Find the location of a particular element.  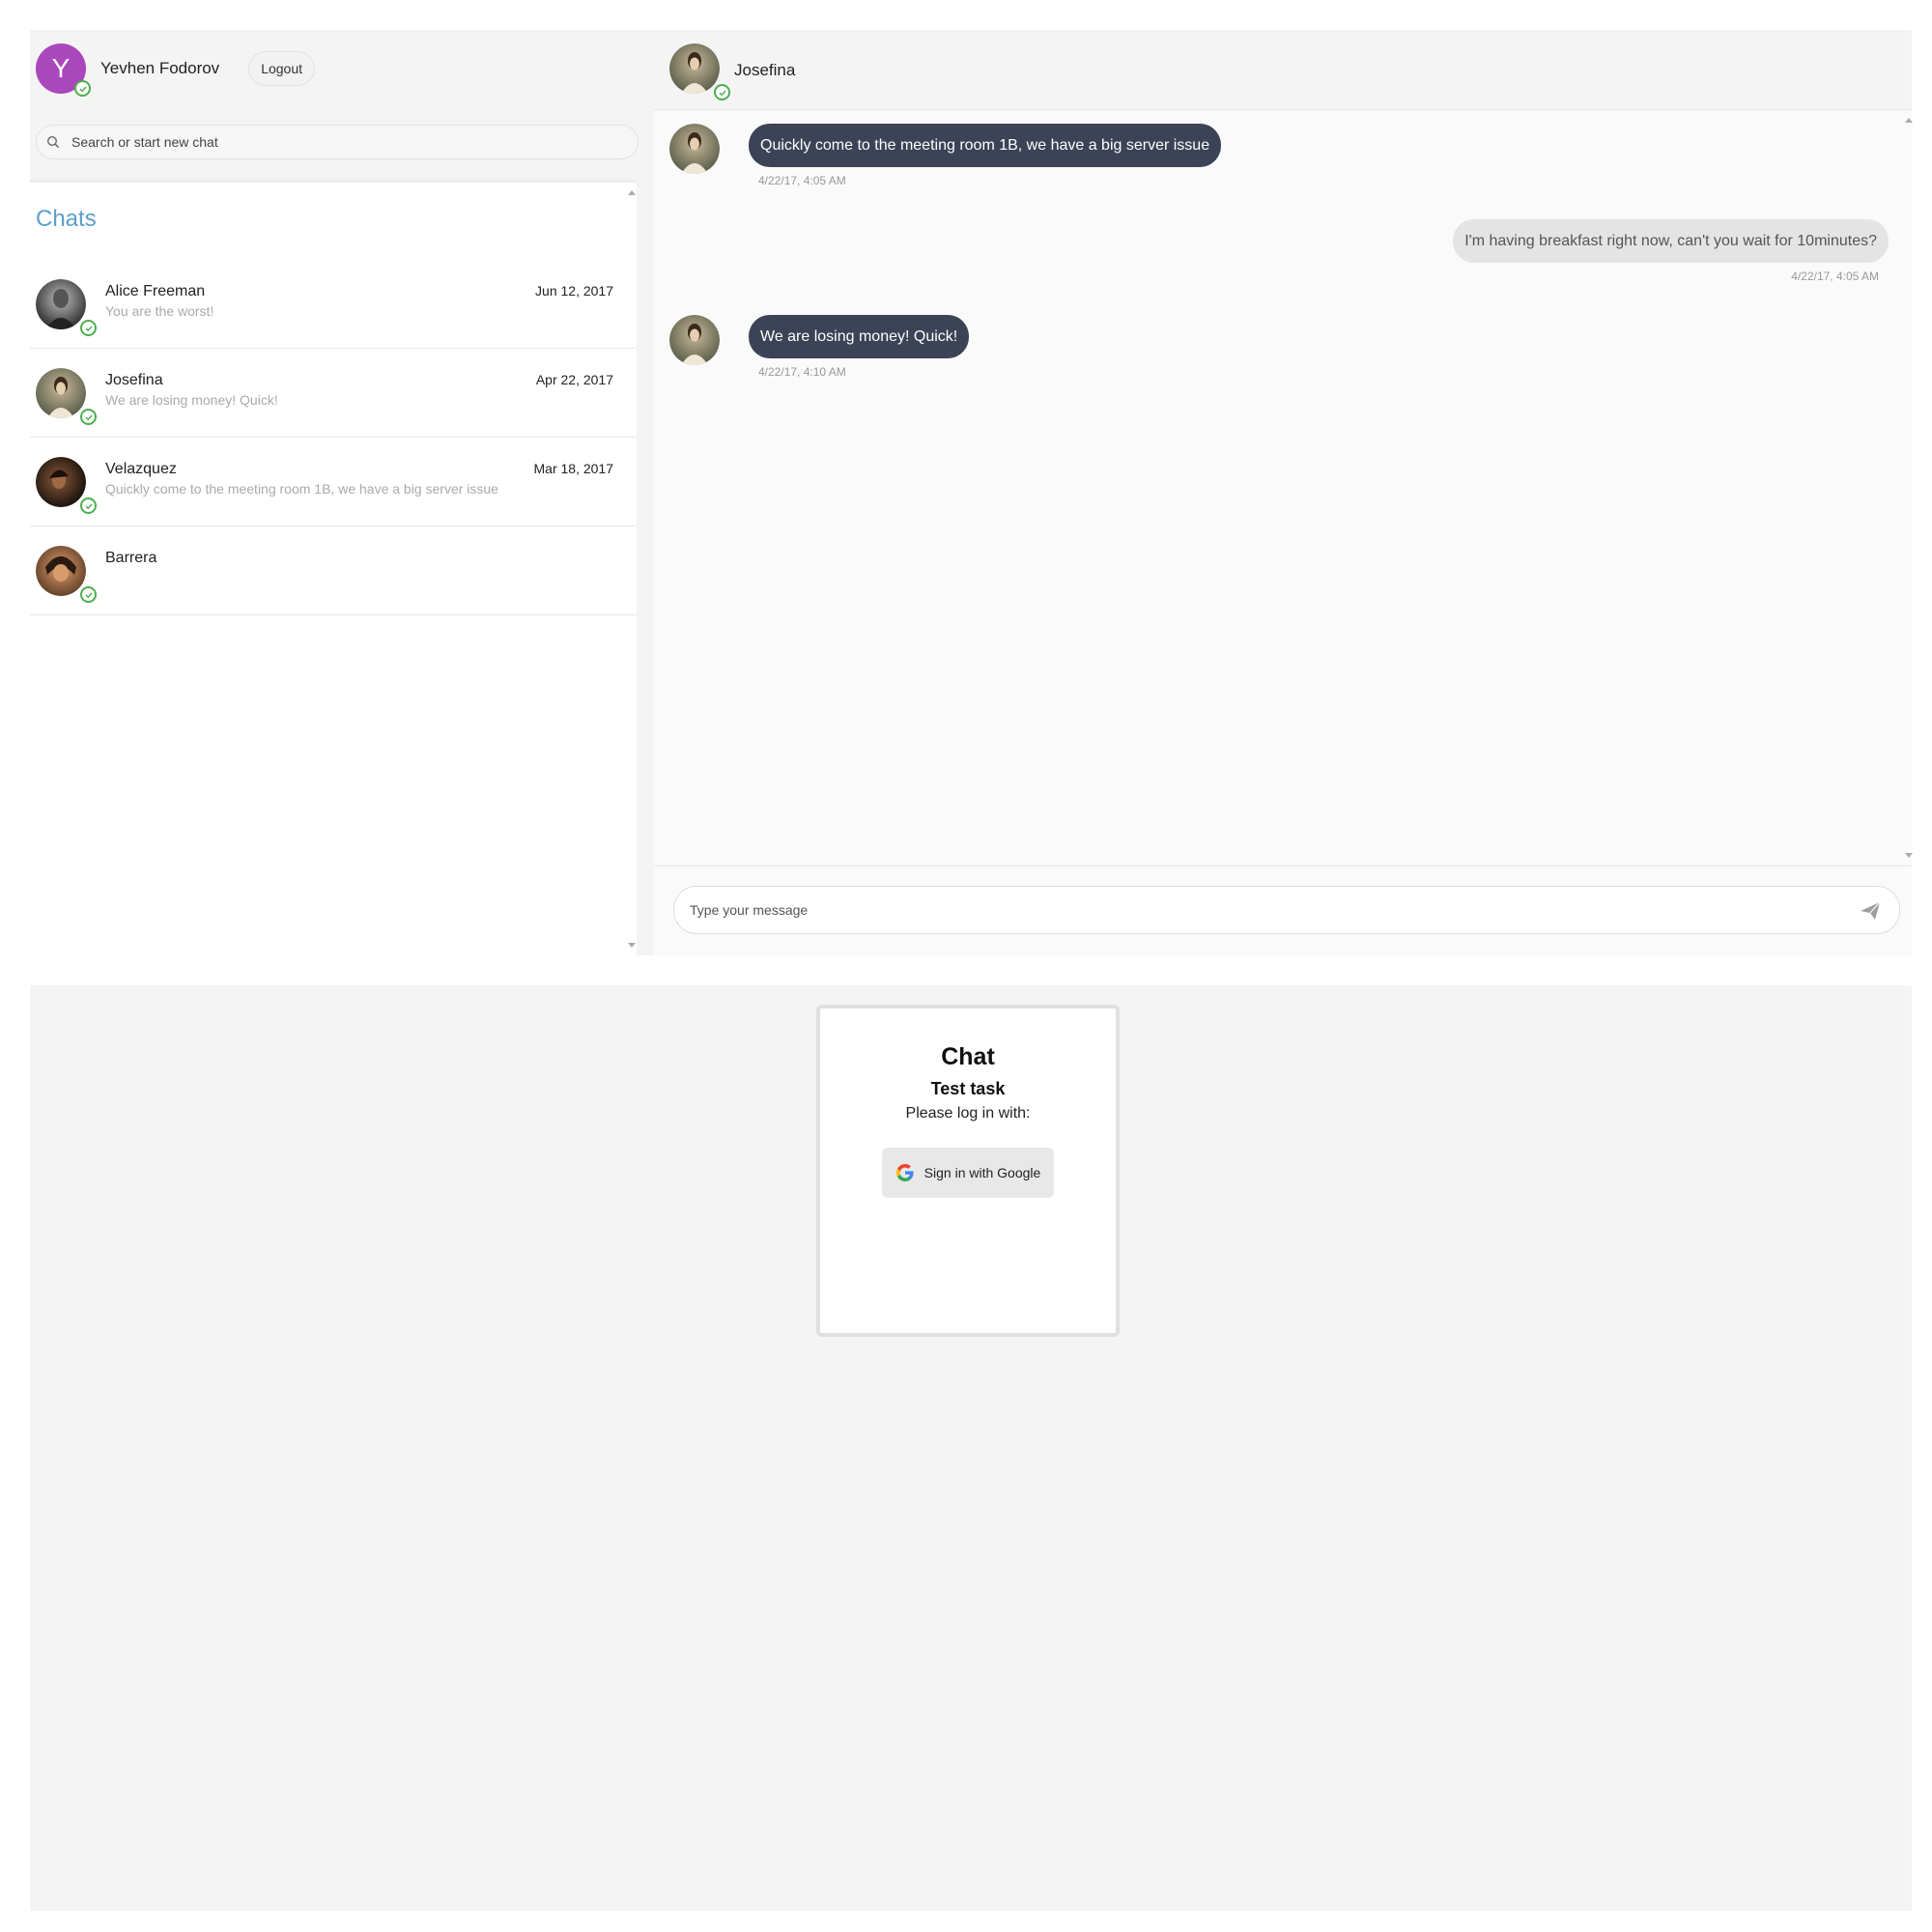

message-field is located at coordinates (1286, 910).